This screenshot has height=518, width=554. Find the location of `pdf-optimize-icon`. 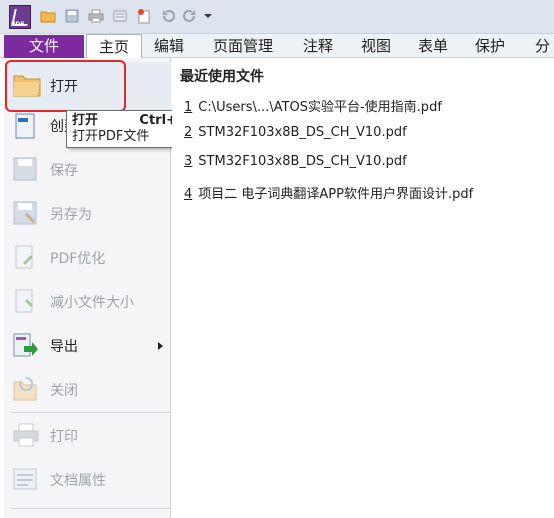

pdf-optimize-icon is located at coordinates (27, 258).